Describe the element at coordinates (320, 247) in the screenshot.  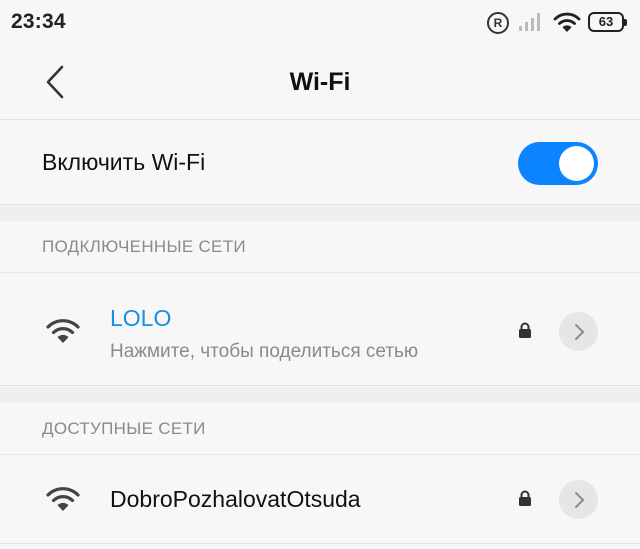
I see `connected-networks-header: ПОДКЛЮЧЕННЫЕ СЕТИ` at that location.